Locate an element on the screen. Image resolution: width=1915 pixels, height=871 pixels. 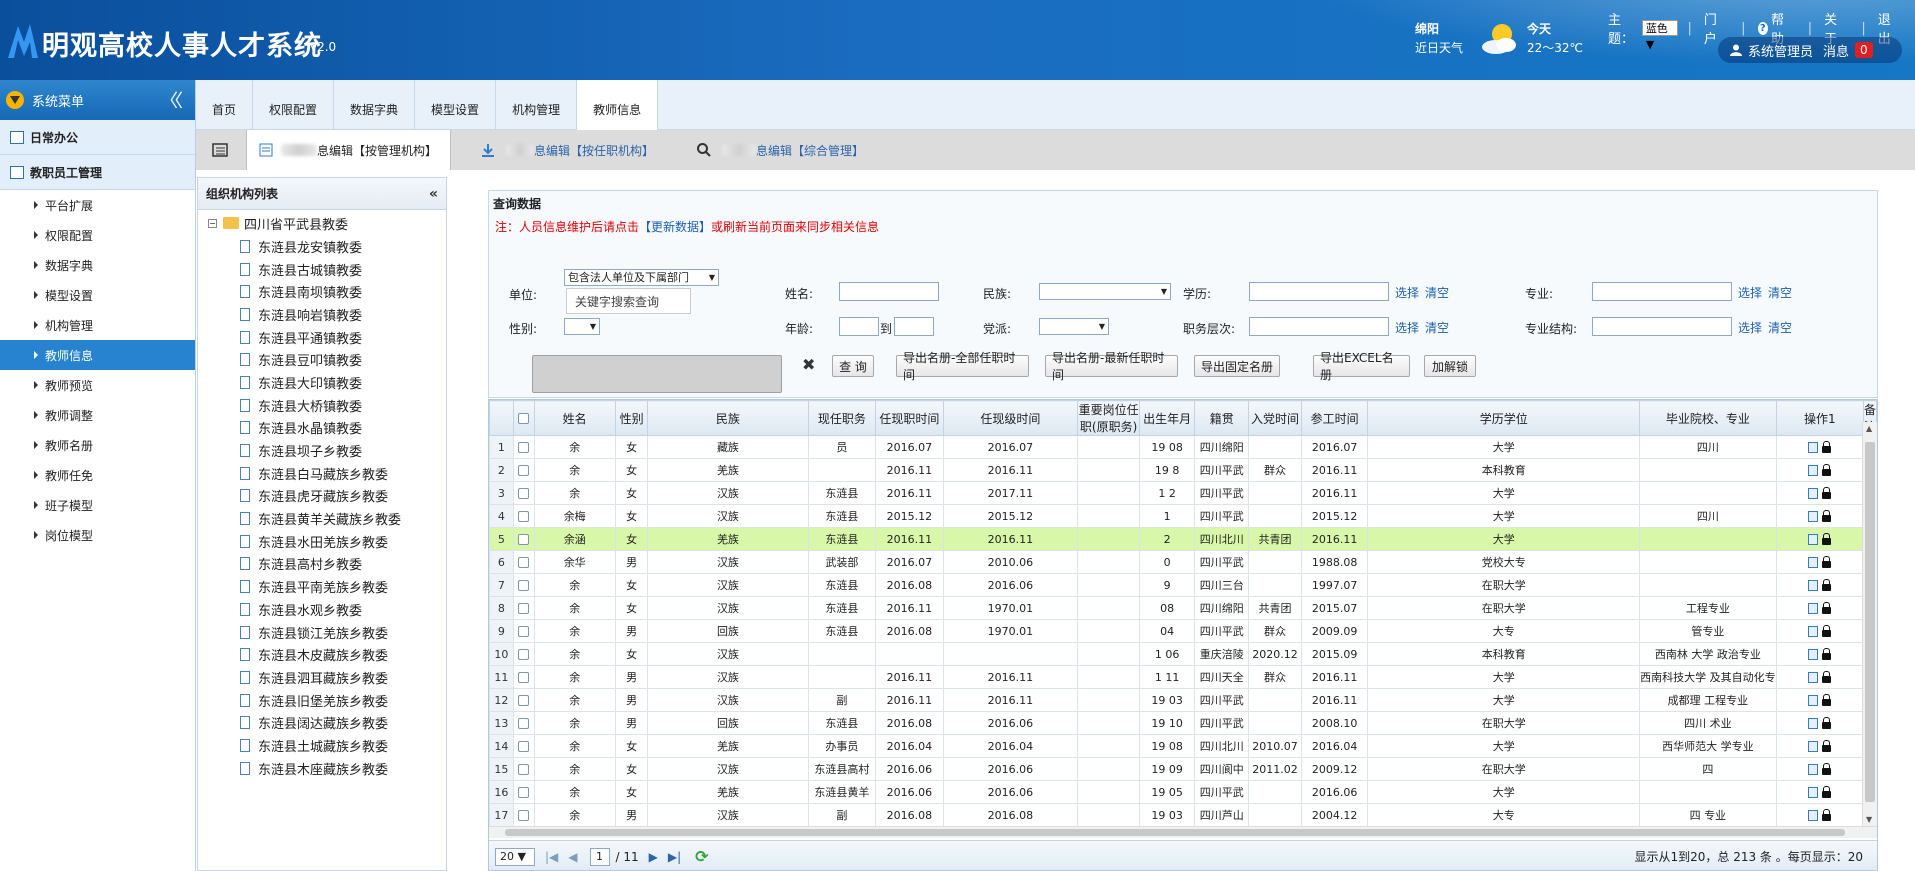
org-tree-item: 东涟县锁江羌族乡教委 is located at coordinates (320, 632).